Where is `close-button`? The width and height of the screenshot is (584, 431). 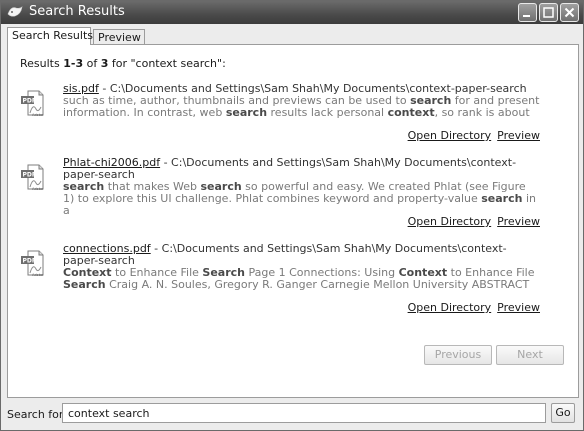
close-button is located at coordinates (569, 12).